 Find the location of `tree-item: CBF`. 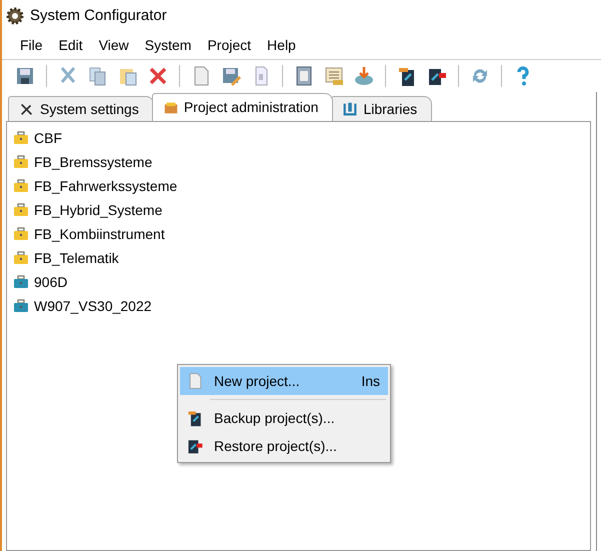

tree-item: CBF is located at coordinates (48, 138).